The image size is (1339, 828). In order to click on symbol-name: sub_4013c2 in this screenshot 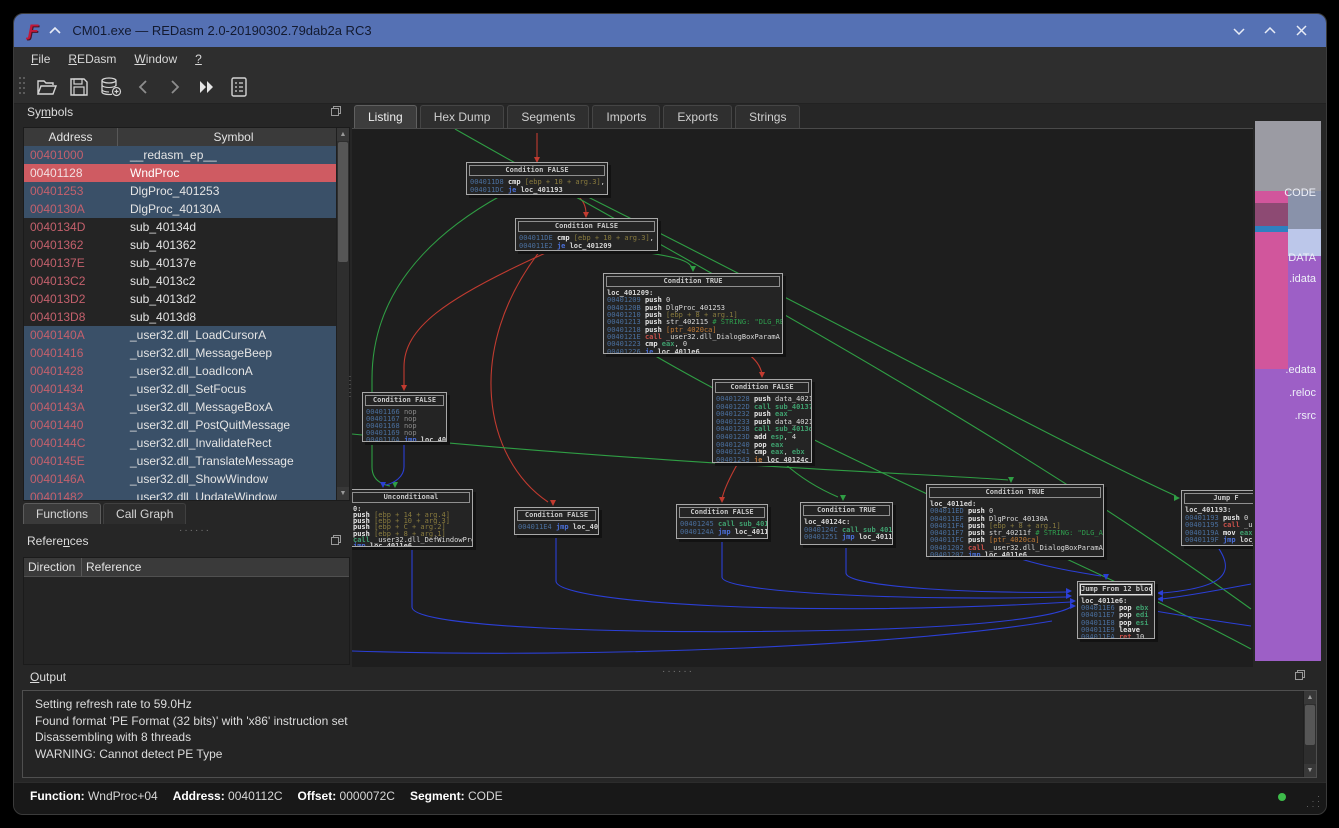, I will do `click(163, 281)`.